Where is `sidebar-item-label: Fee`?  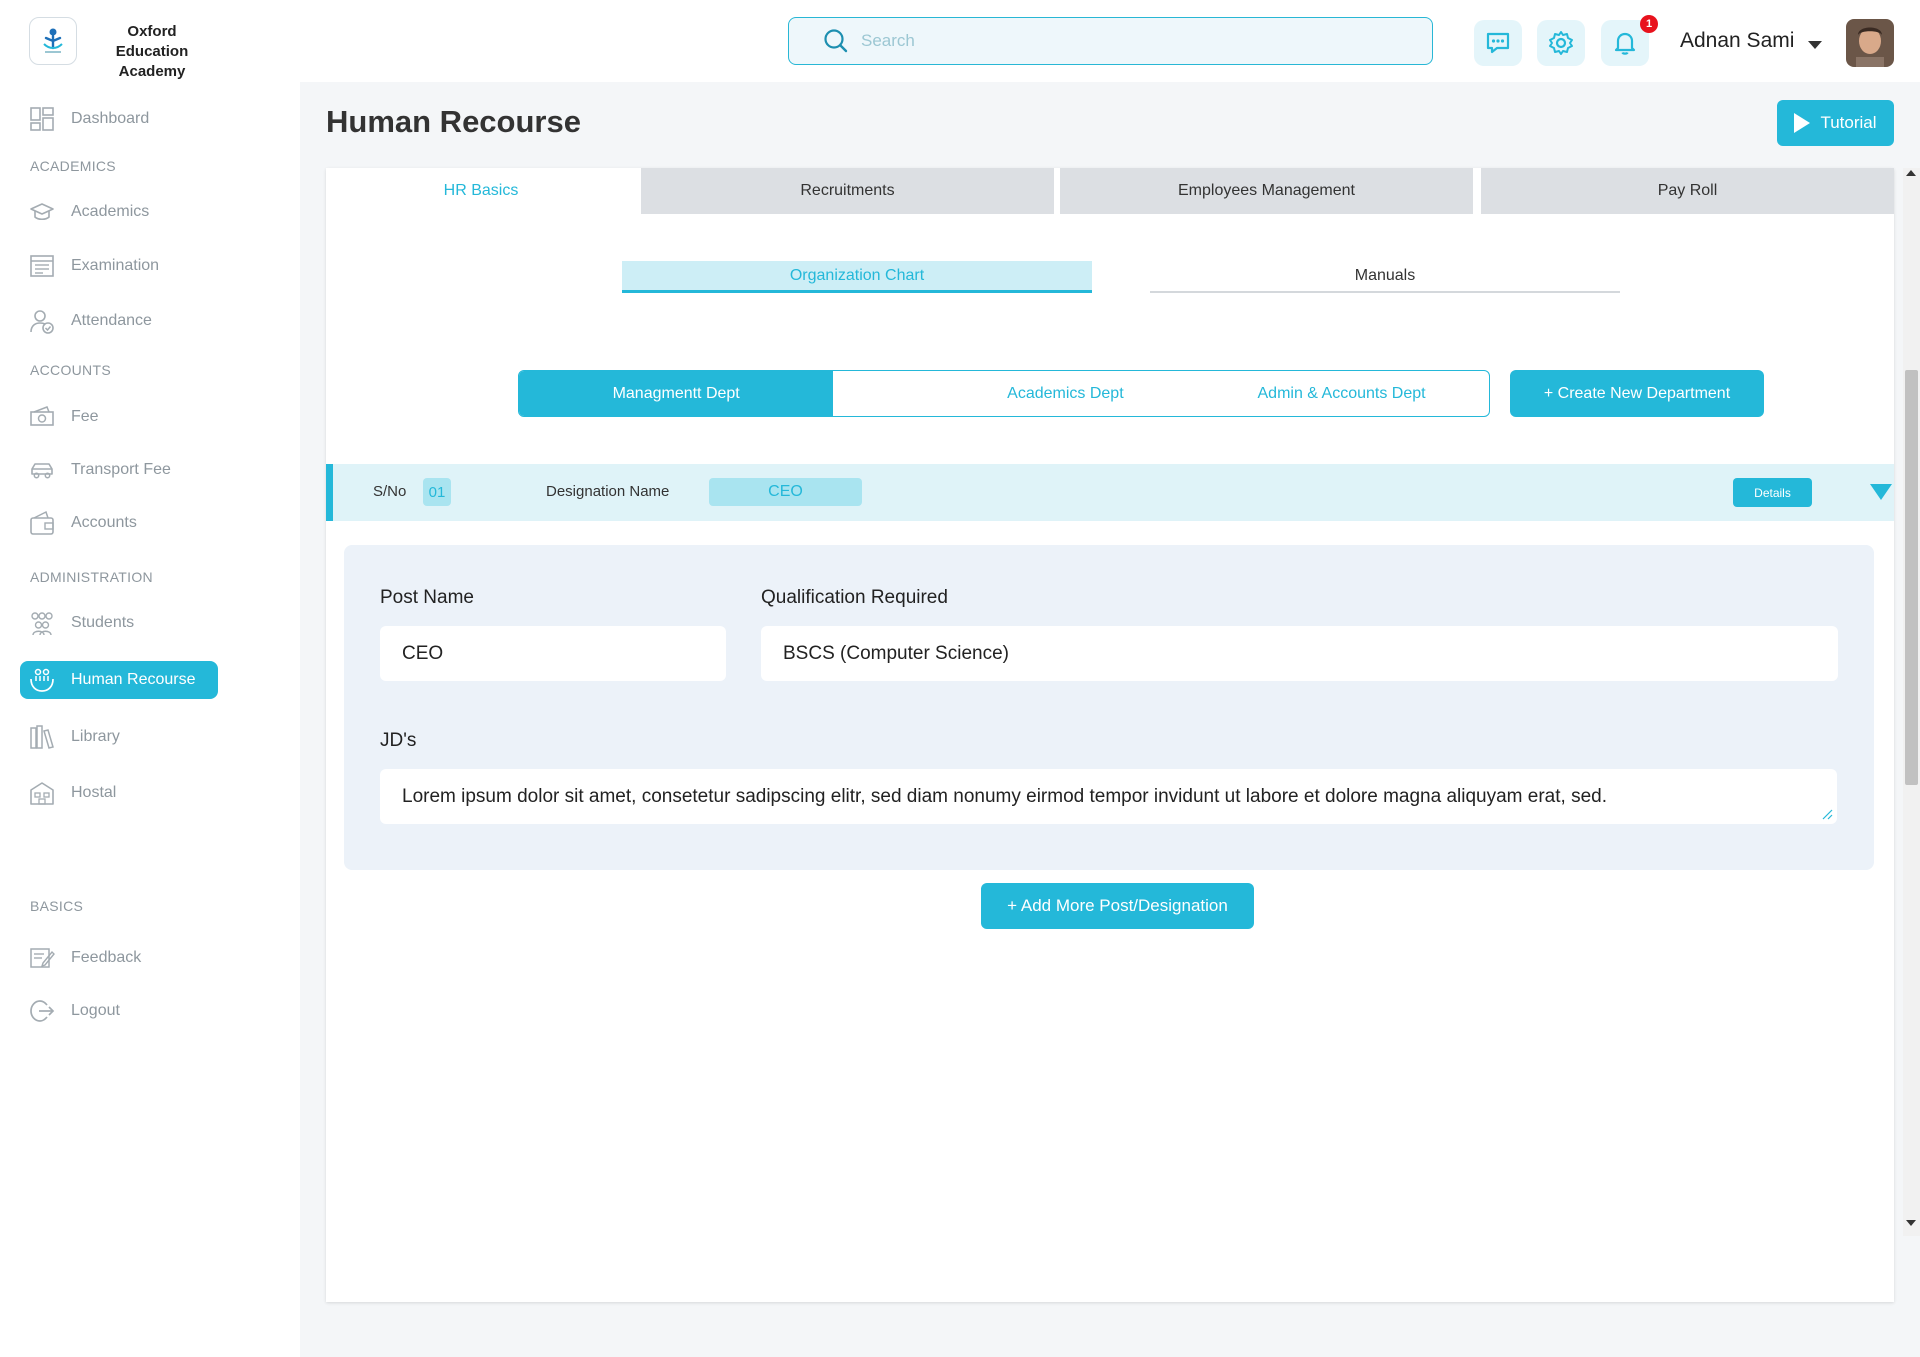 sidebar-item-label: Fee is located at coordinates (85, 416).